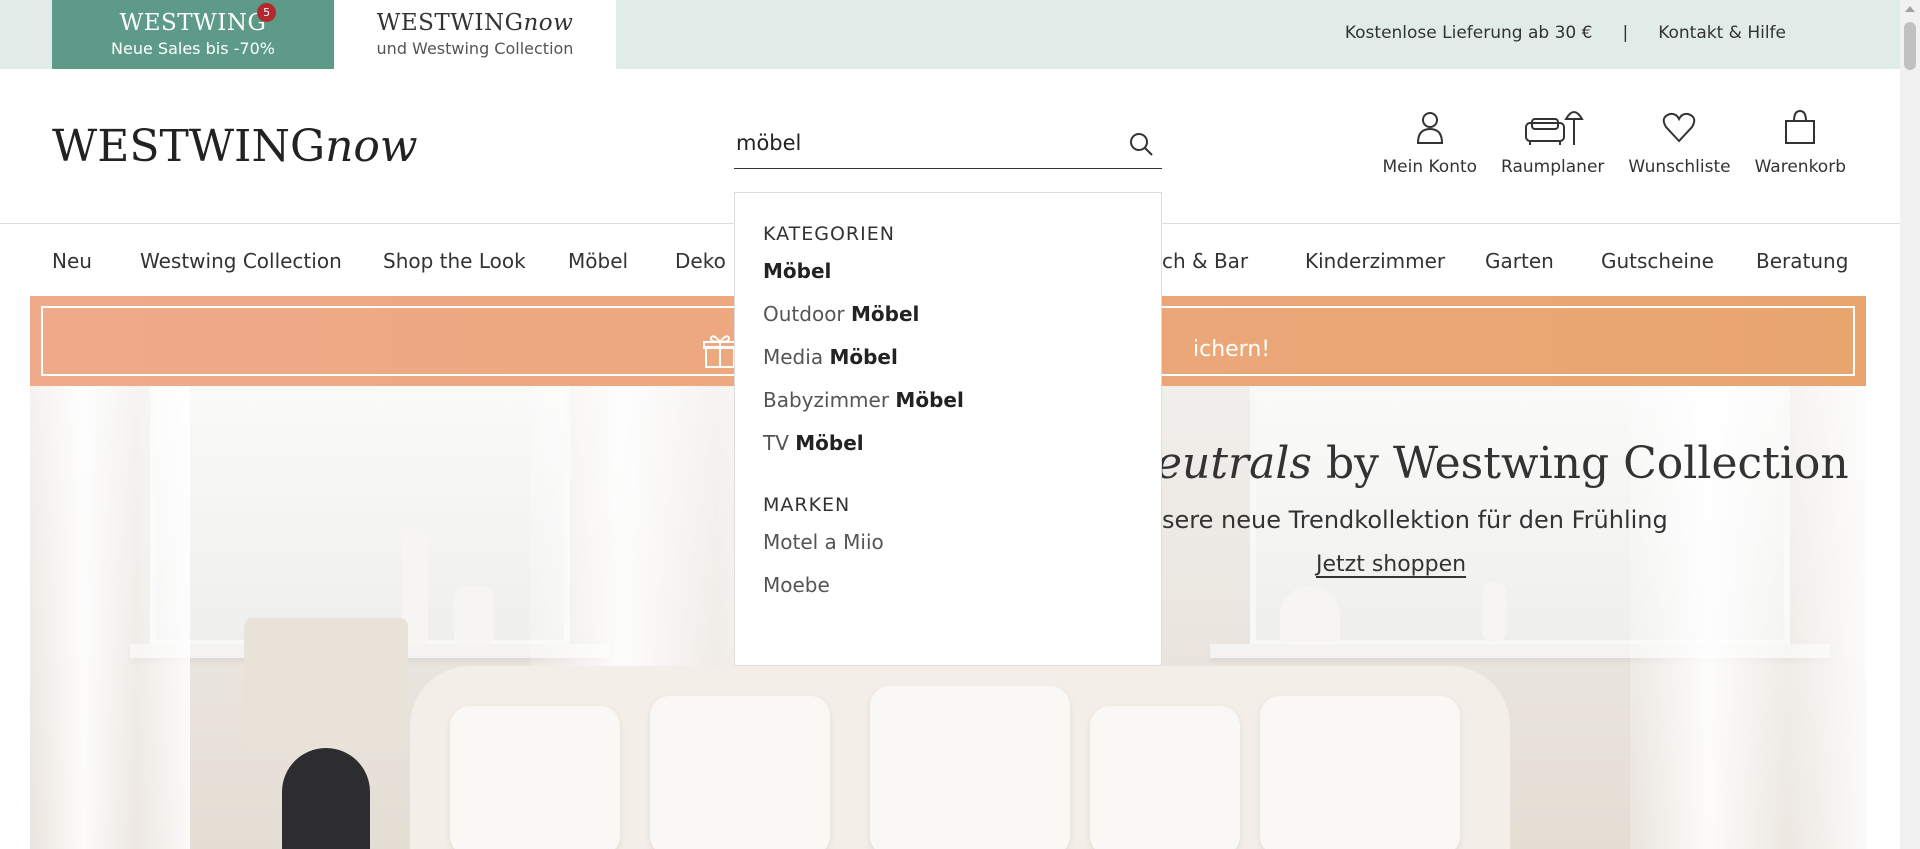  Describe the element at coordinates (807, 505) in the screenshot. I see `brands-heading: MARKEN` at that location.